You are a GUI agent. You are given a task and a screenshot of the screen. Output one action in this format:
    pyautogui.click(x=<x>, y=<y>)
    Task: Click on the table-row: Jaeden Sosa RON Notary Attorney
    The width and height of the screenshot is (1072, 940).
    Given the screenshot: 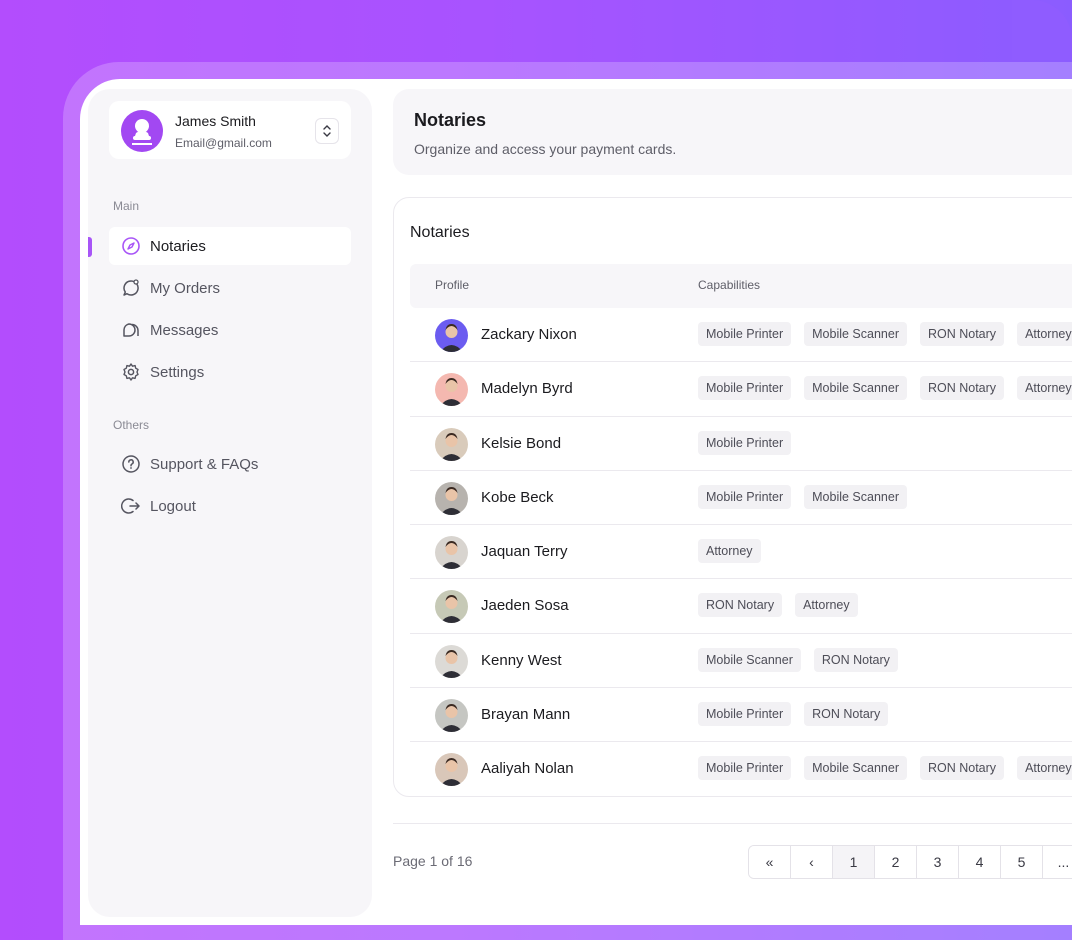 What is the action you would take?
    pyautogui.click(x=741, y=606)
    